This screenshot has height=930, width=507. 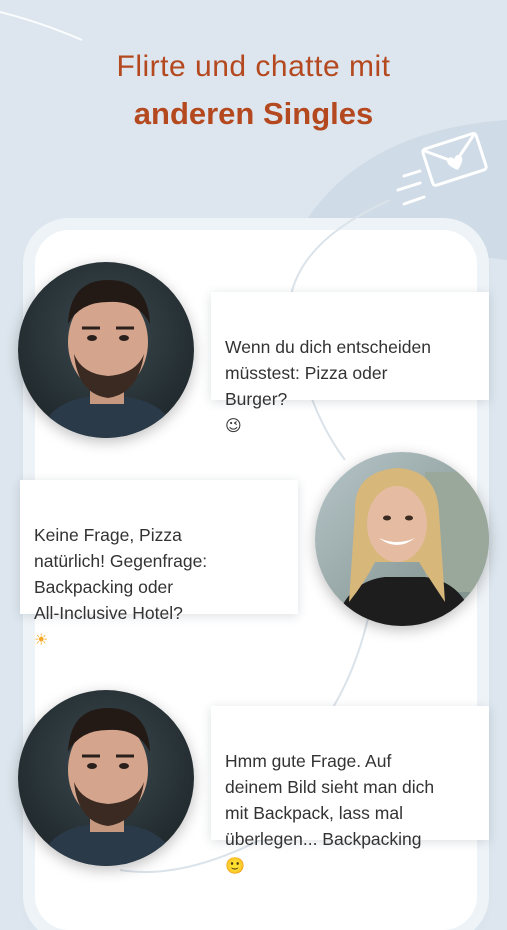 What do you see at coordinates (402, 539) in the screenshot?
I see `avatar-woman` at bounding box center [402, 539].